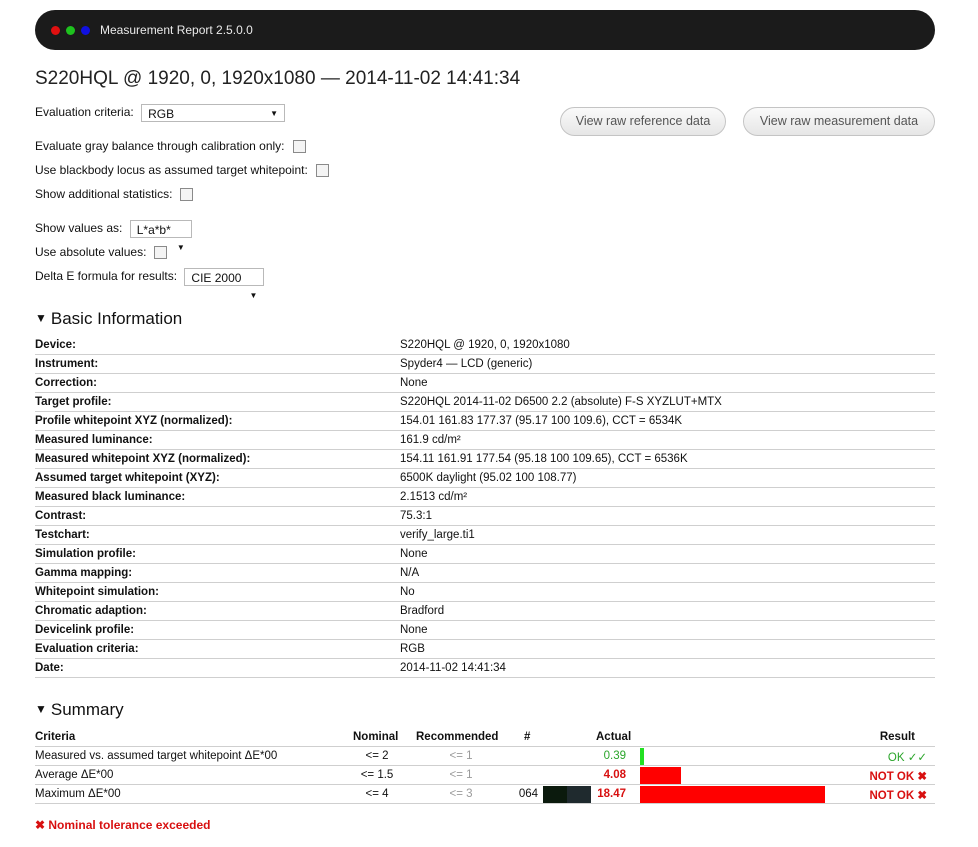  Describe the element at coordinates (66, 383) in the screenshot. I see `info-key: Correction:` at that location.